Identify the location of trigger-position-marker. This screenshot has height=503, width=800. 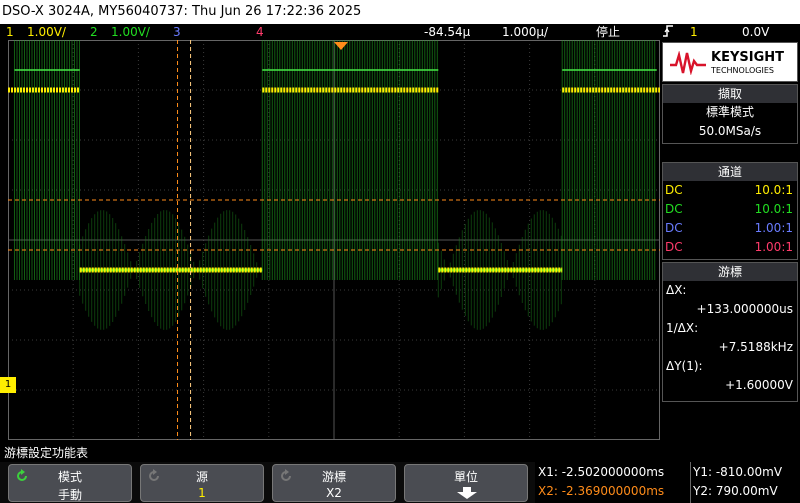
(341, 46).